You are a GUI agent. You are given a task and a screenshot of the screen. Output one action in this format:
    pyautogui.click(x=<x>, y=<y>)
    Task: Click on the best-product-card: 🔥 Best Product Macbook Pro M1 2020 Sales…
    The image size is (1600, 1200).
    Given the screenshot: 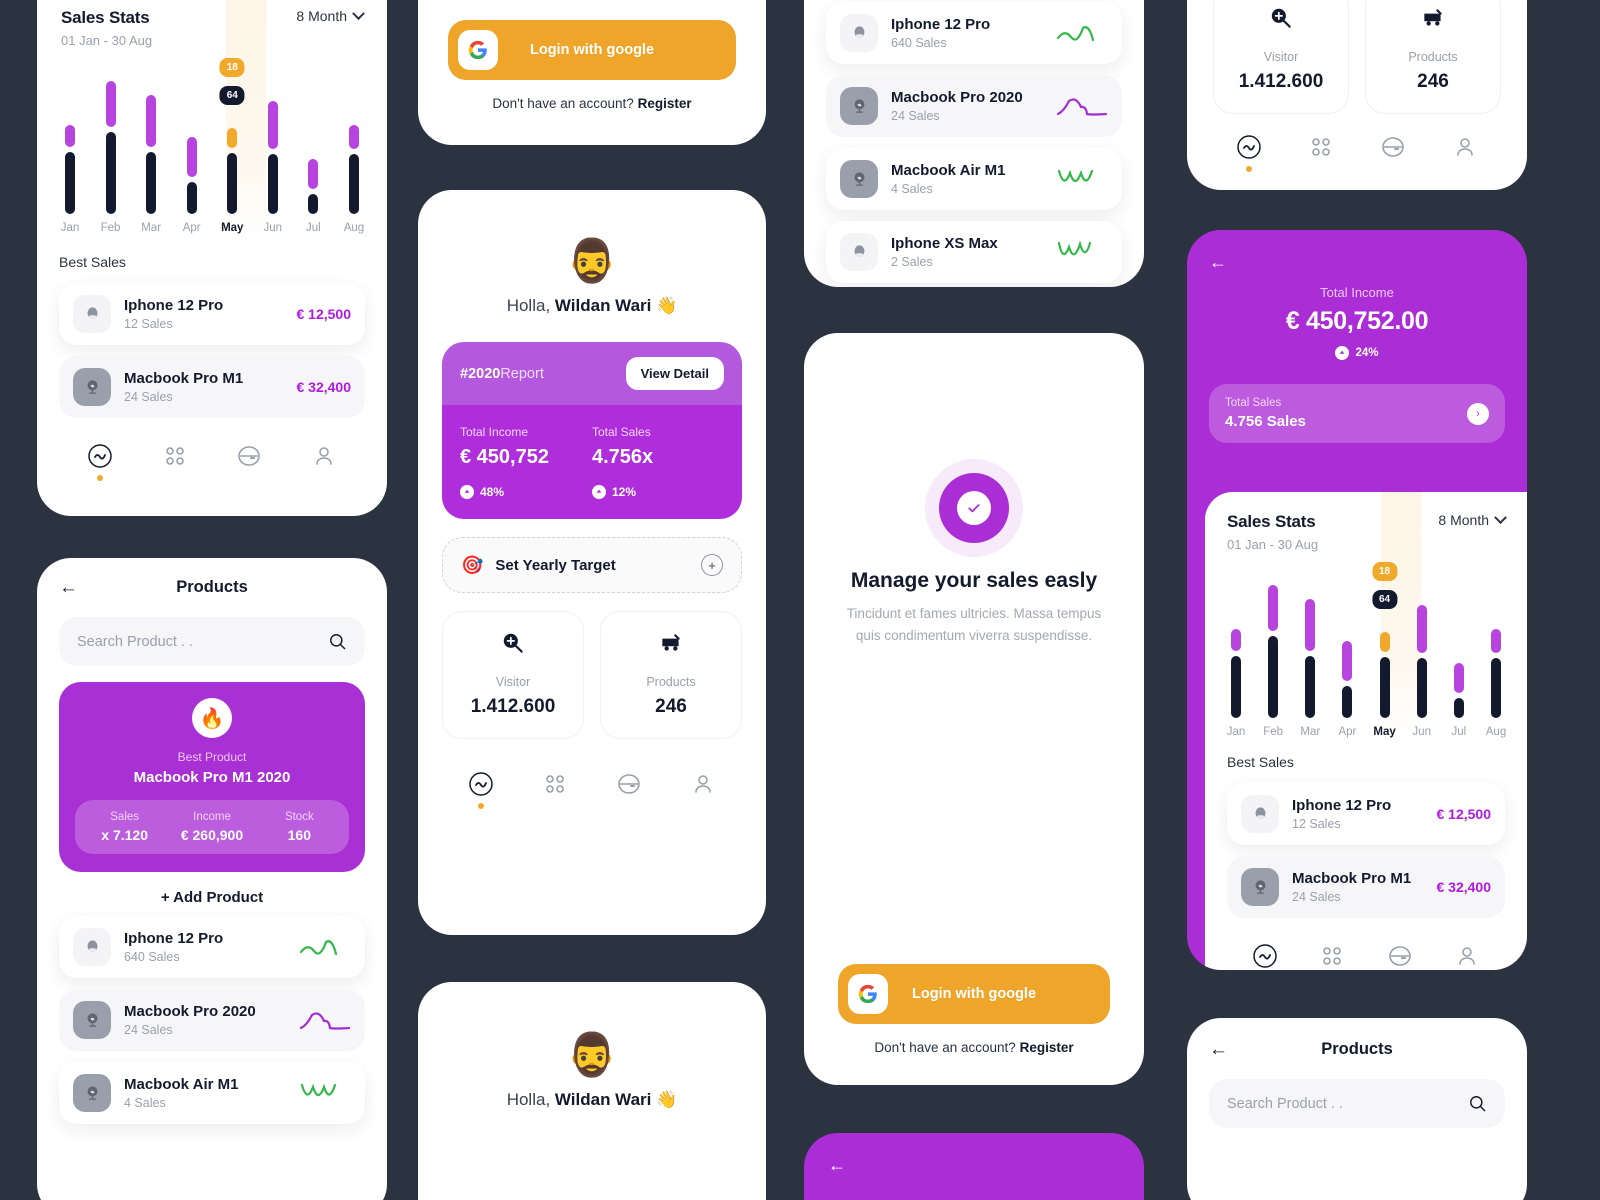 What is the action you would take?
    pyautogui.click(x=212, y=777)
    